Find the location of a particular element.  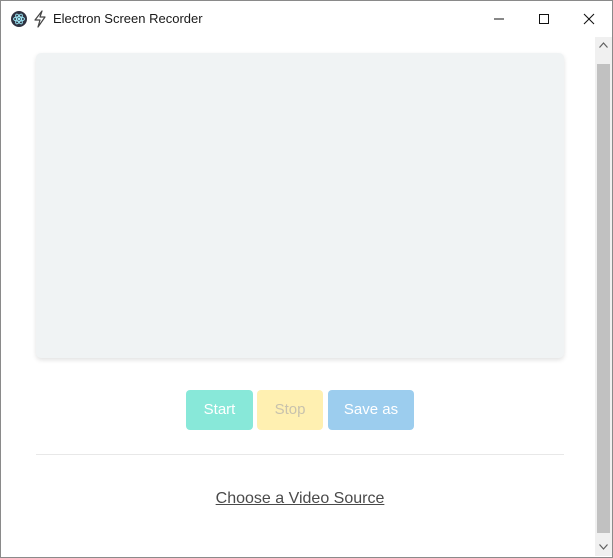

chevron-up-icon is located at coordinates (603, 45).